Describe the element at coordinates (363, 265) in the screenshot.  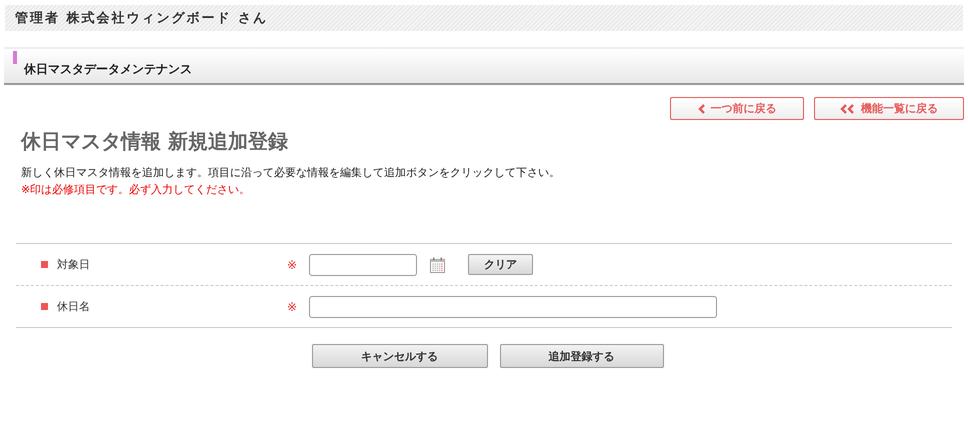
I see `date-input` at that location.